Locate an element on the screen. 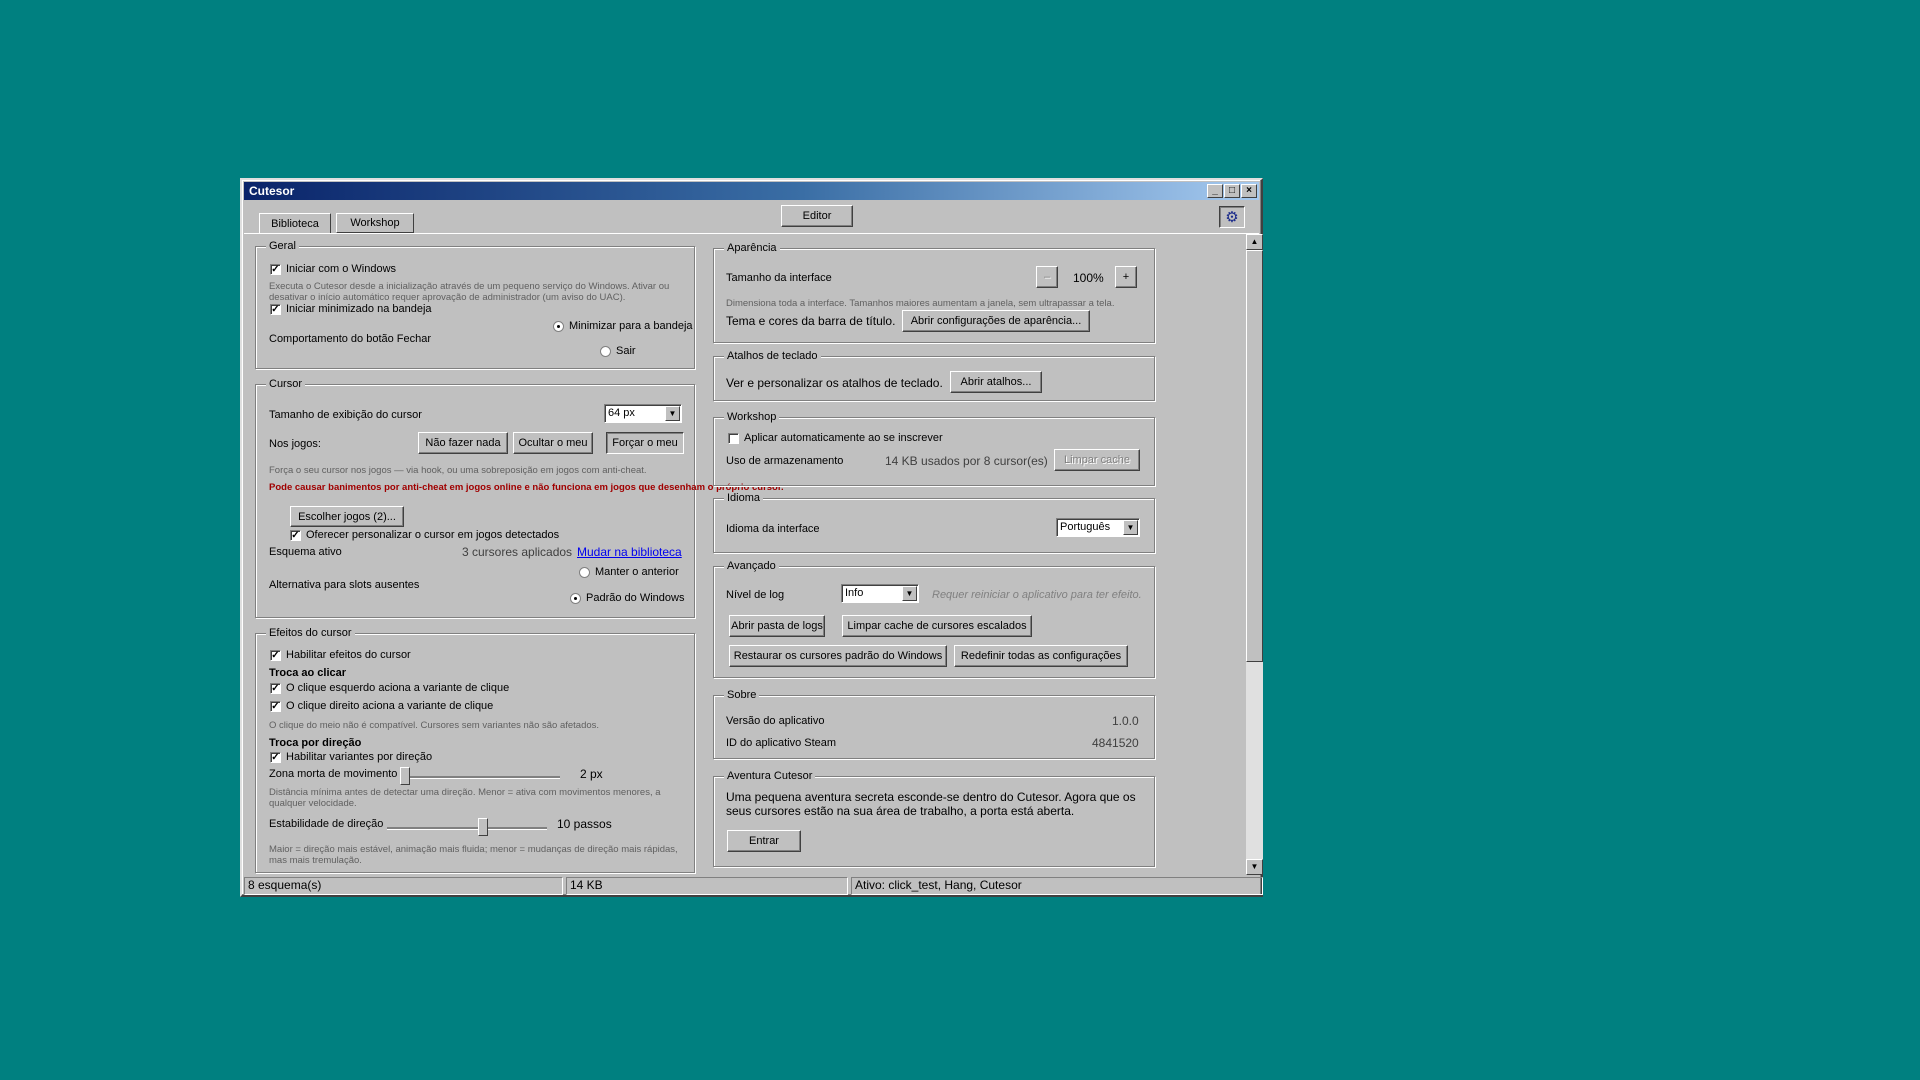 Image resolution: width=1920 pixels, height=1080 pixels. minimize-button: _ is located at coordinates (1215, 191).